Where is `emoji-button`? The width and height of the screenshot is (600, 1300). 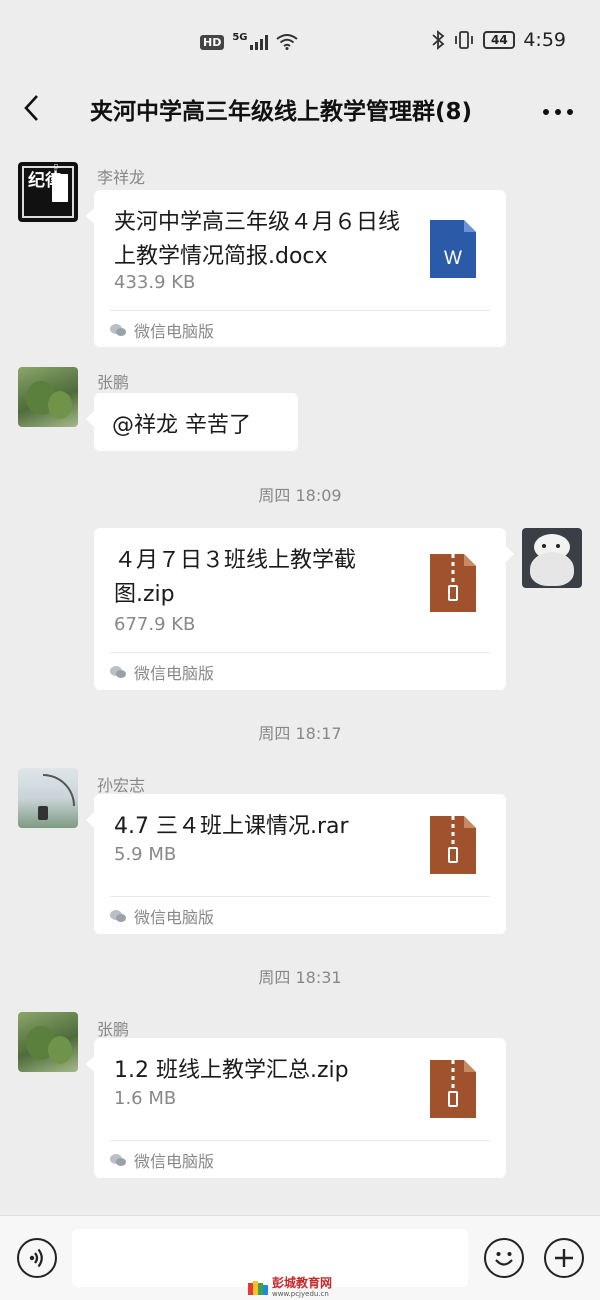
emoji-button is located at coordinates (504, 1258).